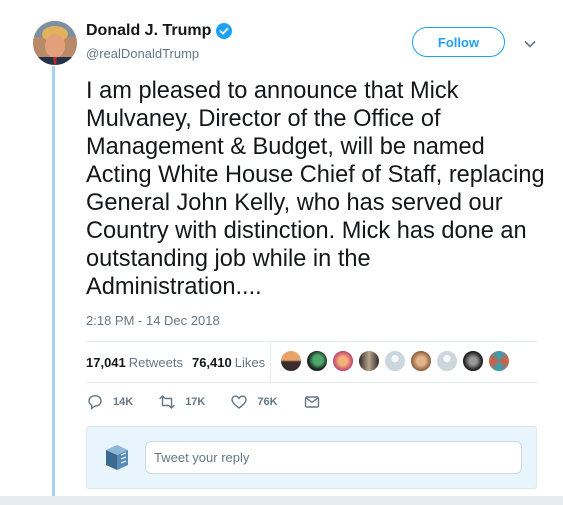  Describe the element at coordinates (181, 402) in the screenshot. I see `retweet-button: 17K` at that location.